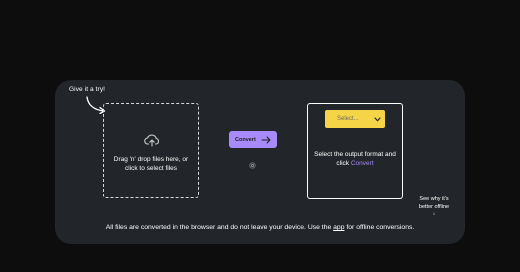 This screenshot has width=520, height=272. What do you see at coordinates (245, 139) in the screenshot?
I see `convert-button-label: Convert` at bounding box center [245, 139].